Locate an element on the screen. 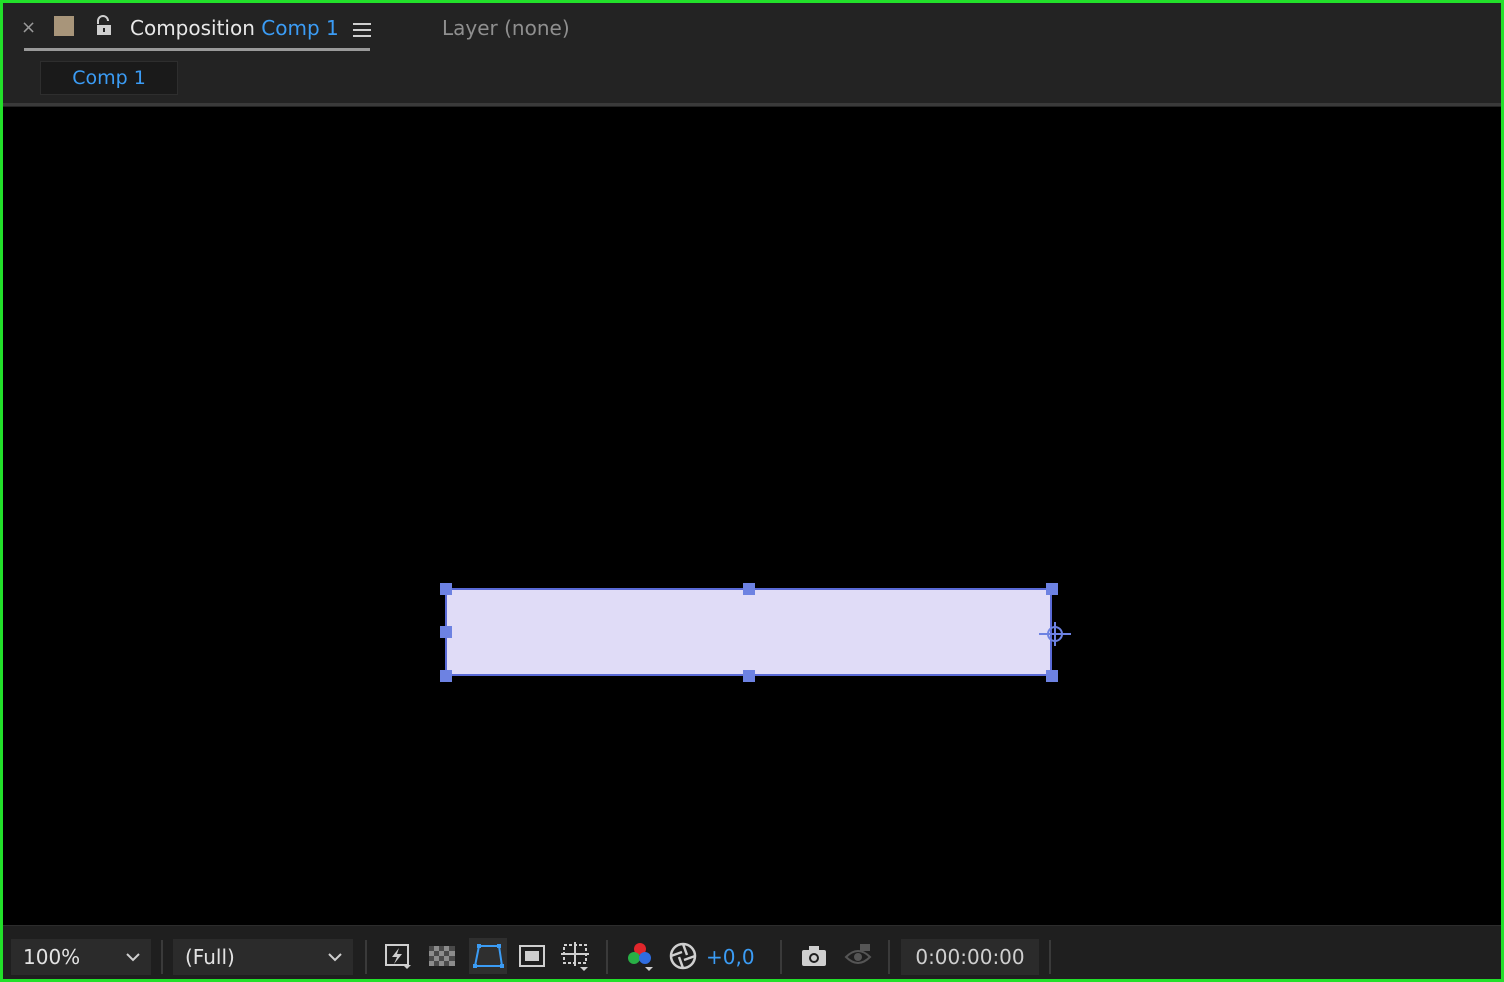 The image size is (1504, 982). breadcrumb-comp: Comp 1 is located at coordinates (109, 78).